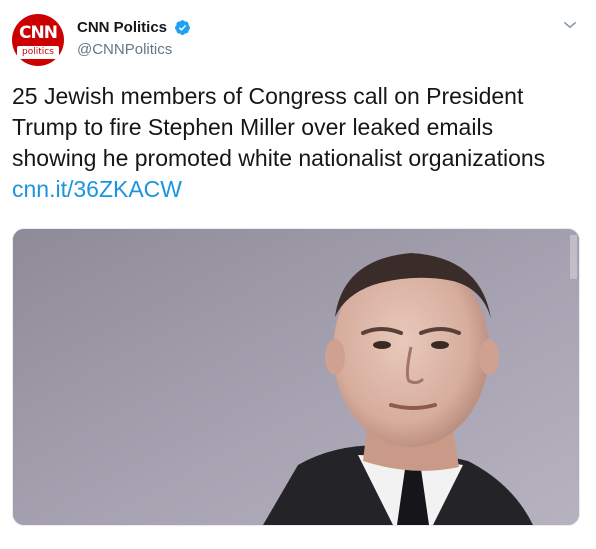 This screenshot has height=549, width=596. What do you see at coordinates (299, 189) in the screenshot?
I see `tweet-link: cnn.it/36ZKACW` at bounding box center [299, 189].